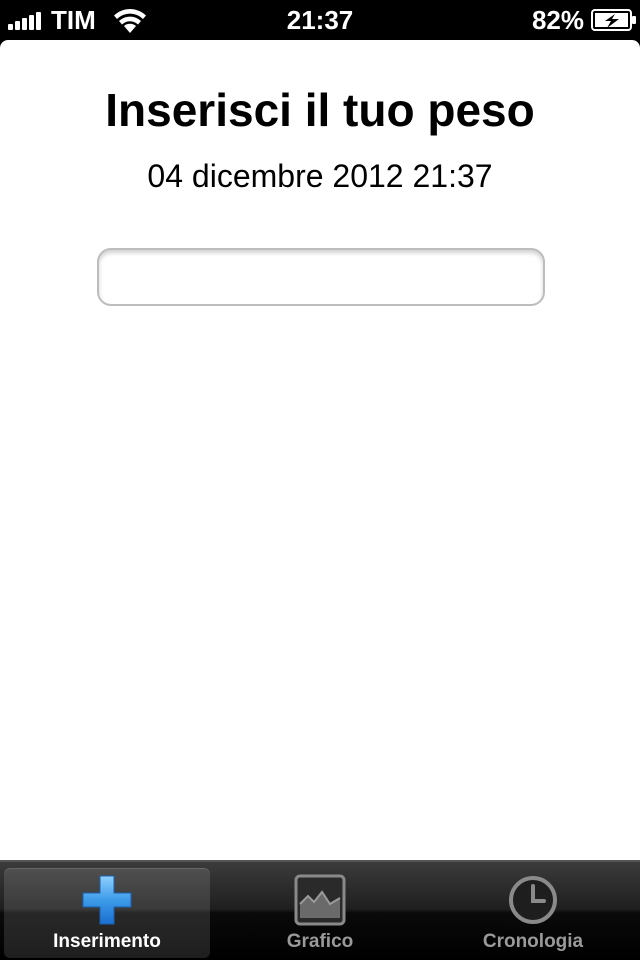  I want to click on tab-inserimento: Inserimento, so click(107, 913).